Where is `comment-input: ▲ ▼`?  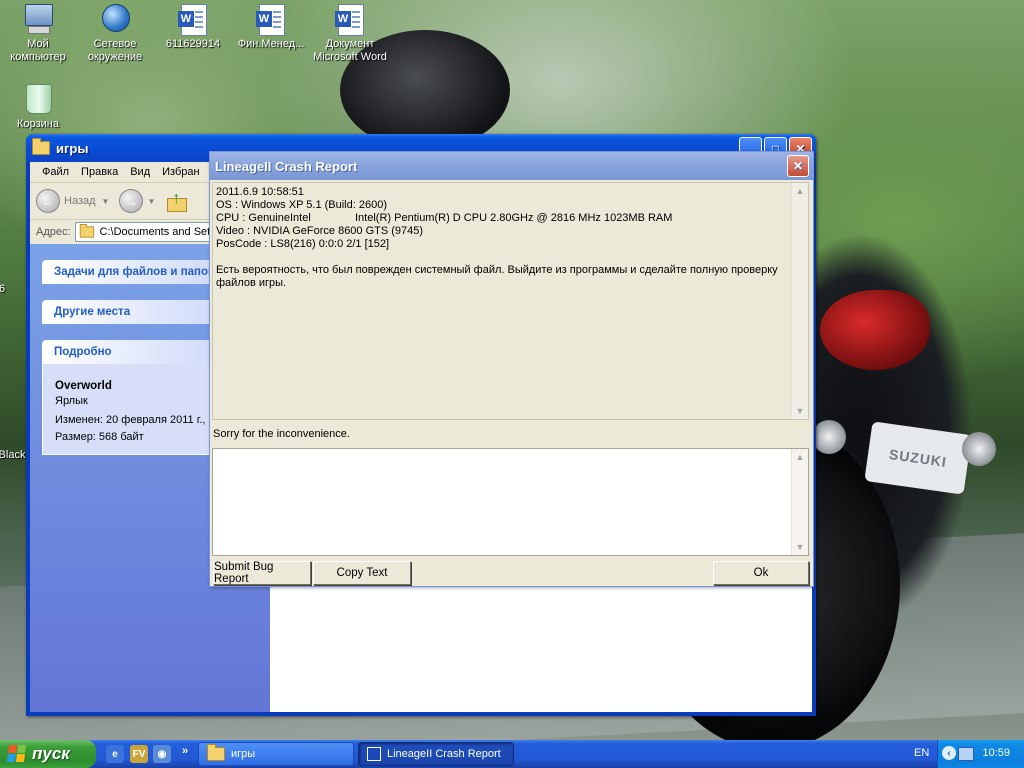
comment-input: ▲ ▼ is located at coordinates (510, 502).